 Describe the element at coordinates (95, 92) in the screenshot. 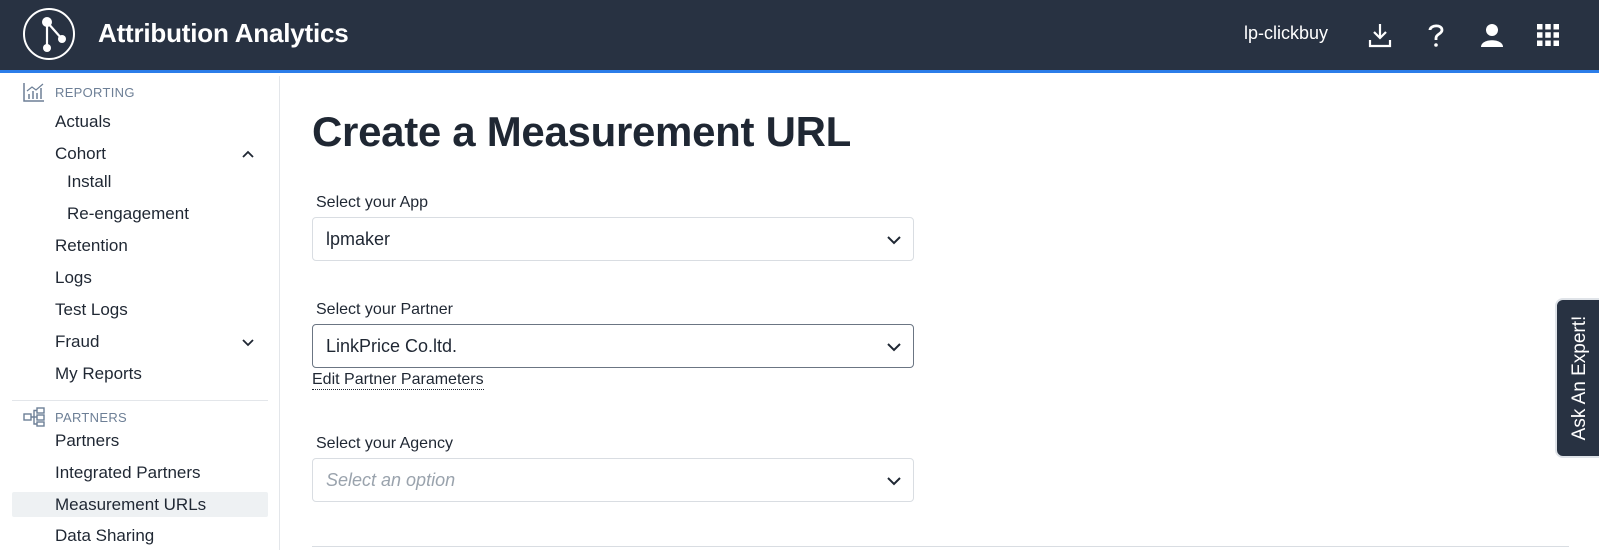

I see `reporting-section-label: REPORTING` at that location.